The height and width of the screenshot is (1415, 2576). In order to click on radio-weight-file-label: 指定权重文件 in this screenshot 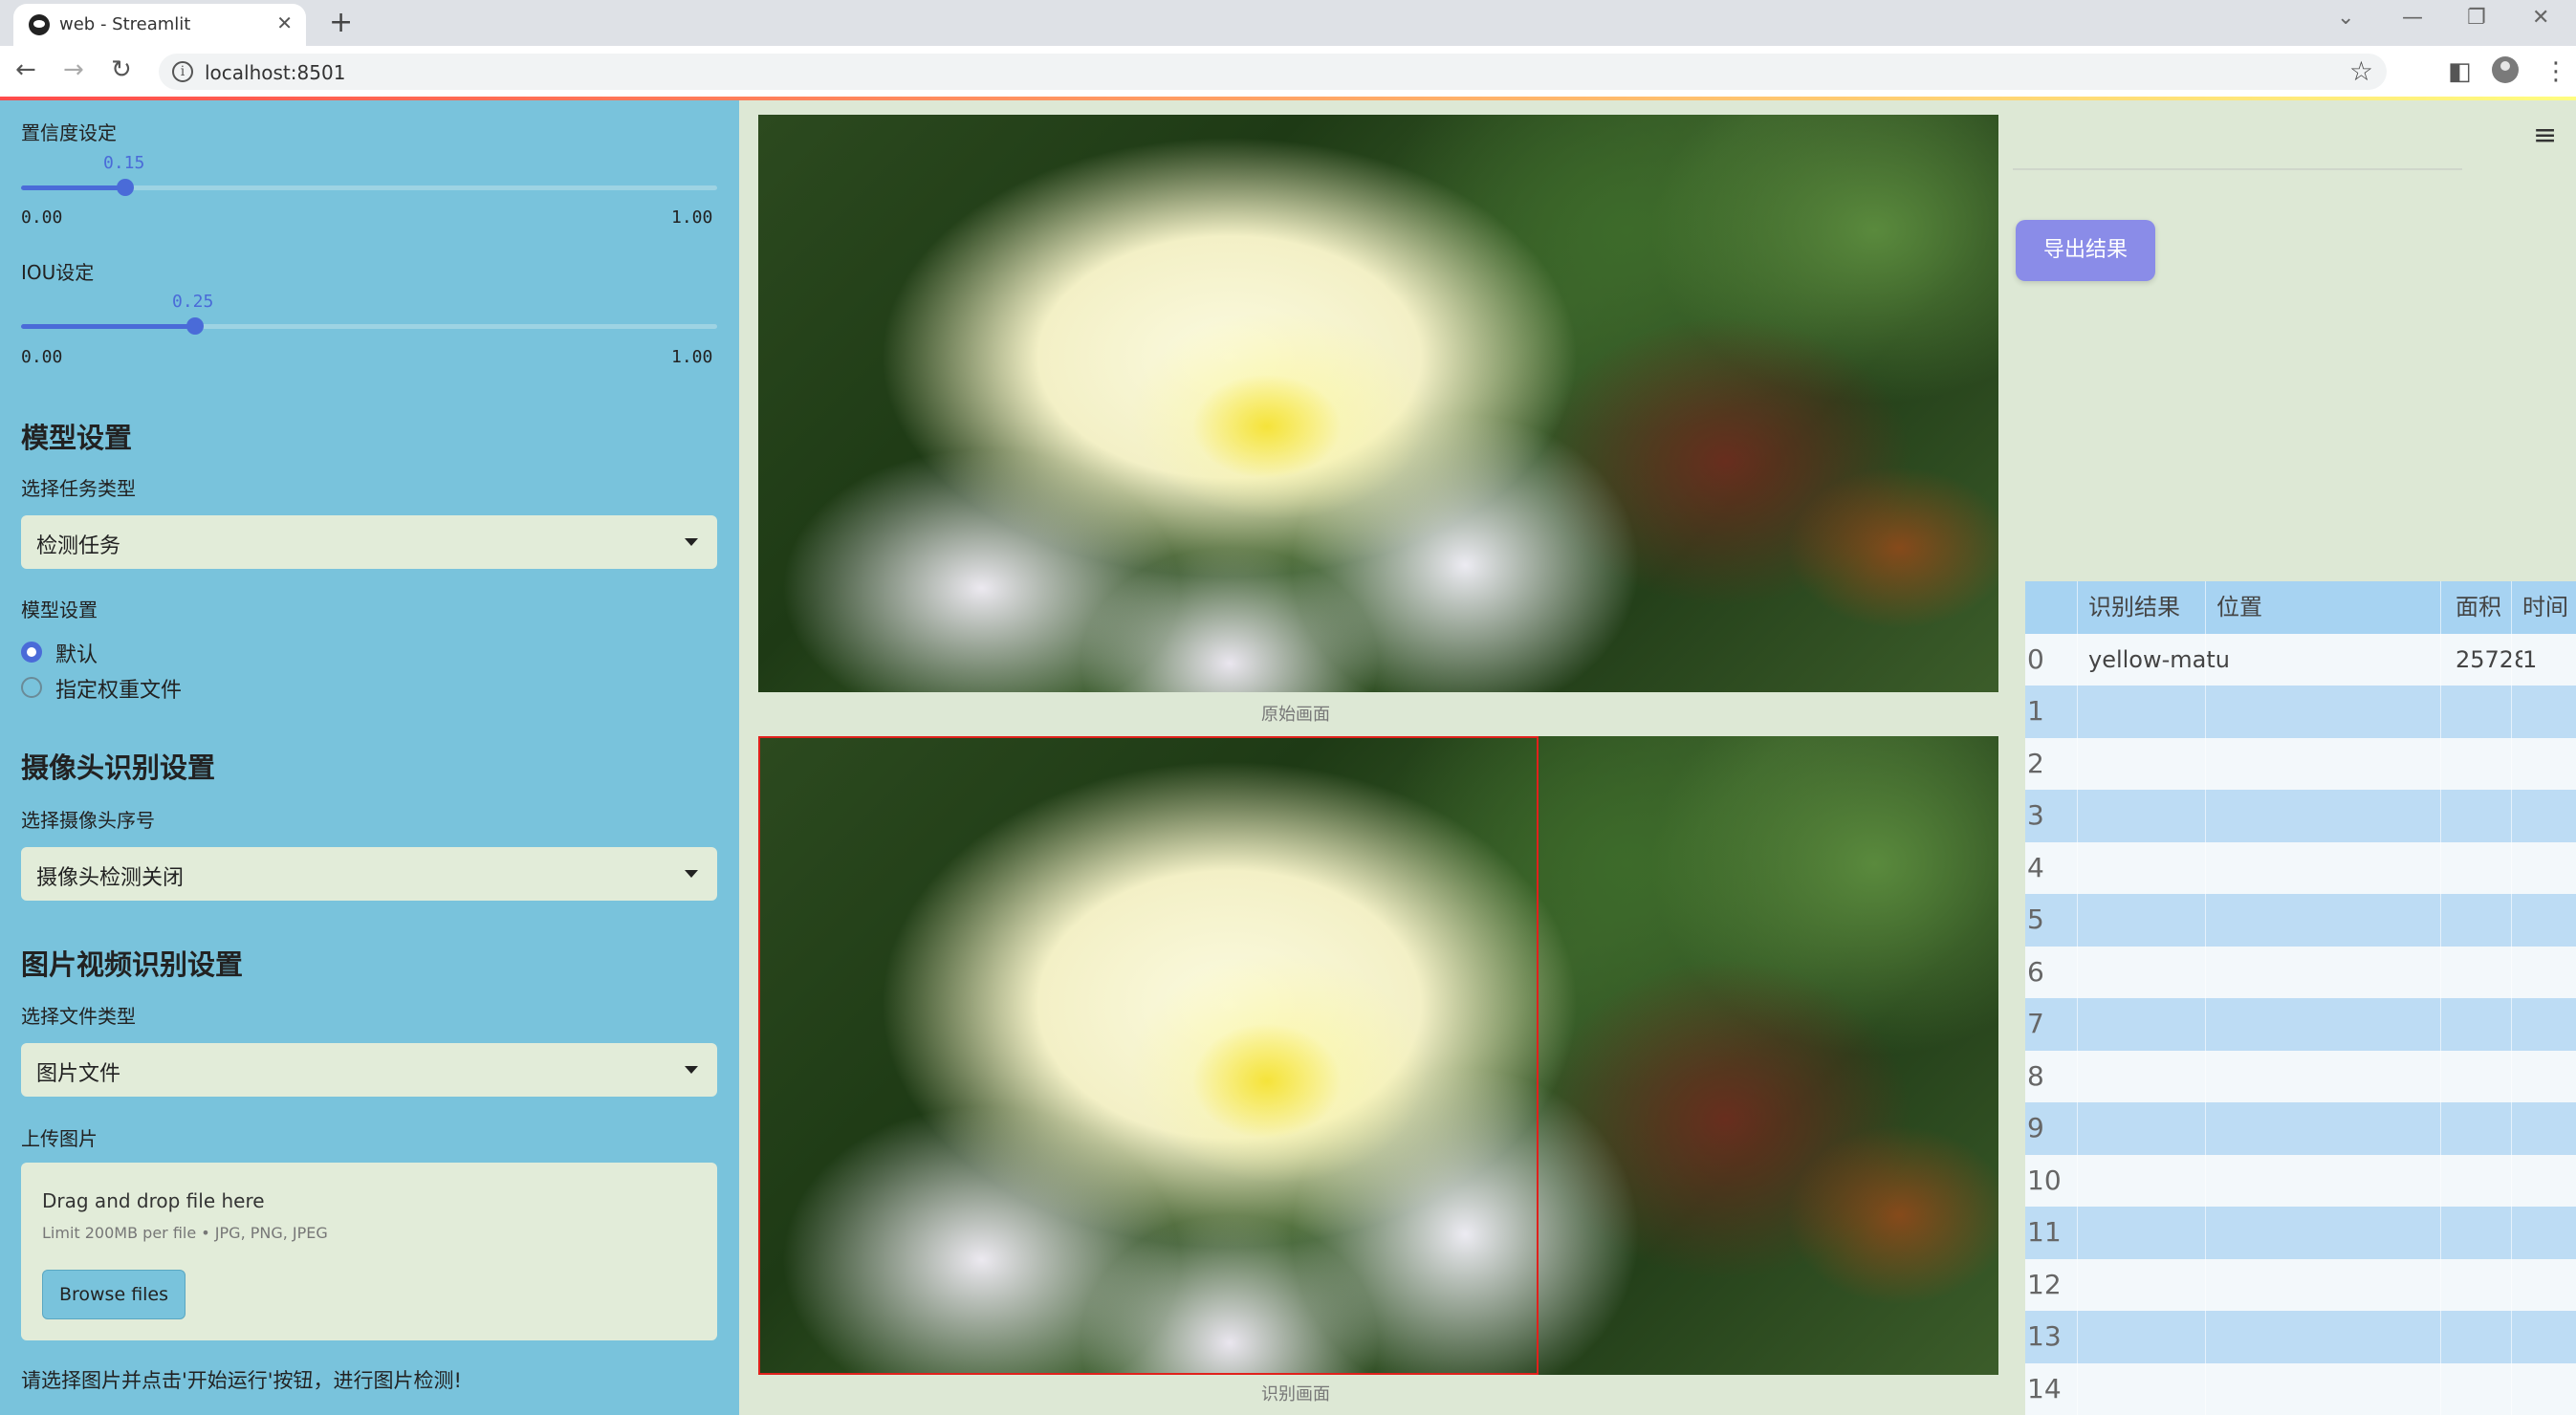, I will do `click(118, 688)`.